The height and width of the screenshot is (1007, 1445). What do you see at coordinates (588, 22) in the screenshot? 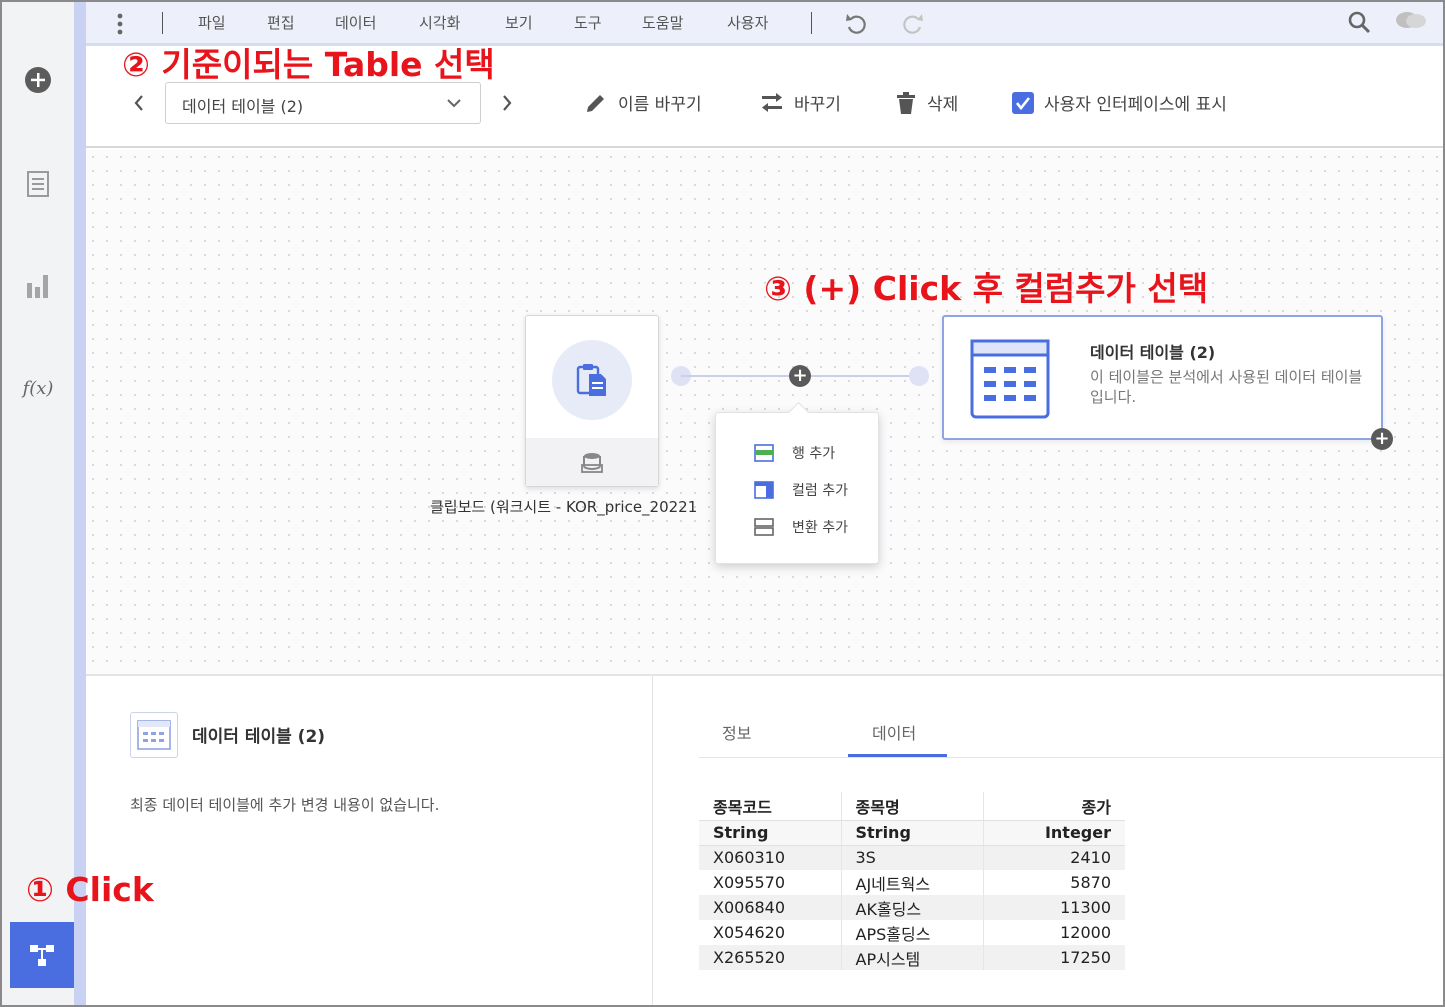
I see `menu-tools: 도구` at bounding box center [588, 22].